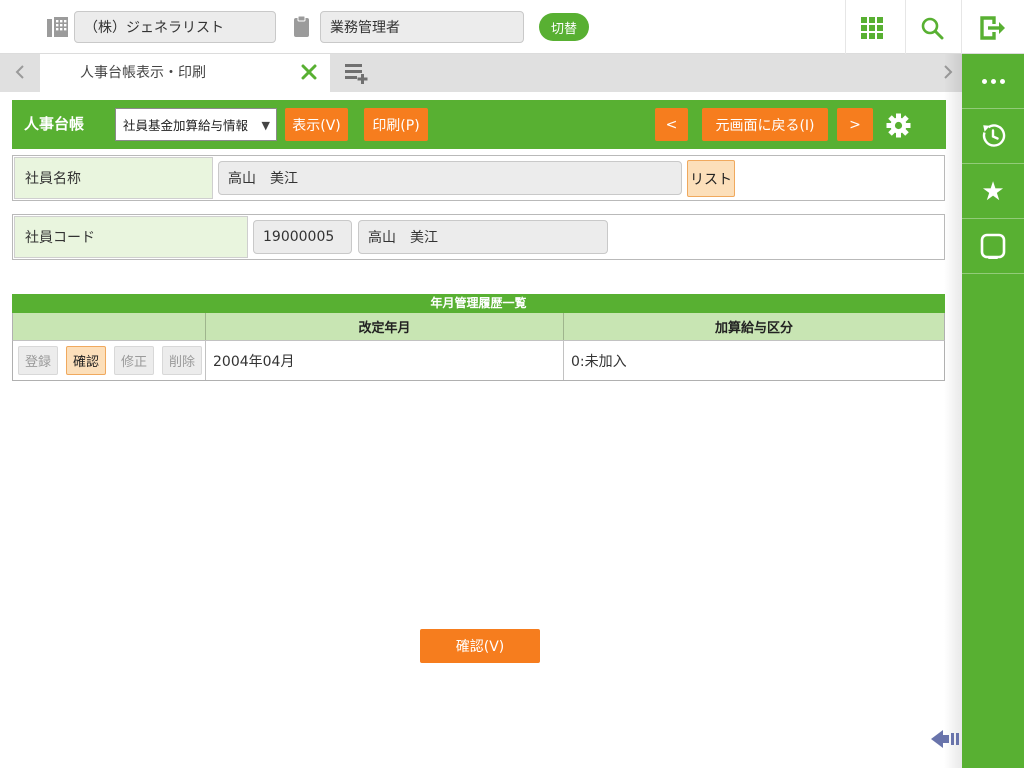 The width and height of the screenshot is (1024, 768). I want to click on confirm-button: 確認(V), so click(480, 646).